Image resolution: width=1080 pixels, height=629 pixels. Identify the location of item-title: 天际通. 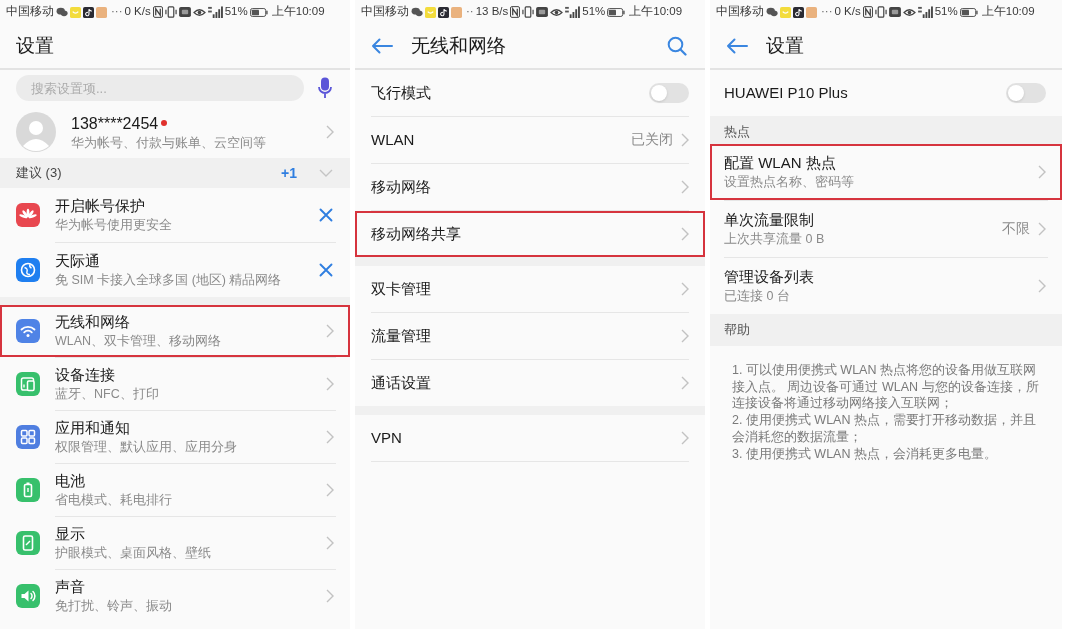
(78, 261).